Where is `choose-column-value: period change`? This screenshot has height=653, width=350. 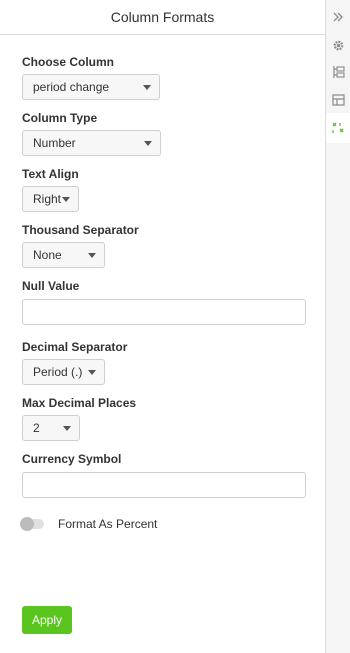 choose-column-value: period change is located at coordinates (71, 87).